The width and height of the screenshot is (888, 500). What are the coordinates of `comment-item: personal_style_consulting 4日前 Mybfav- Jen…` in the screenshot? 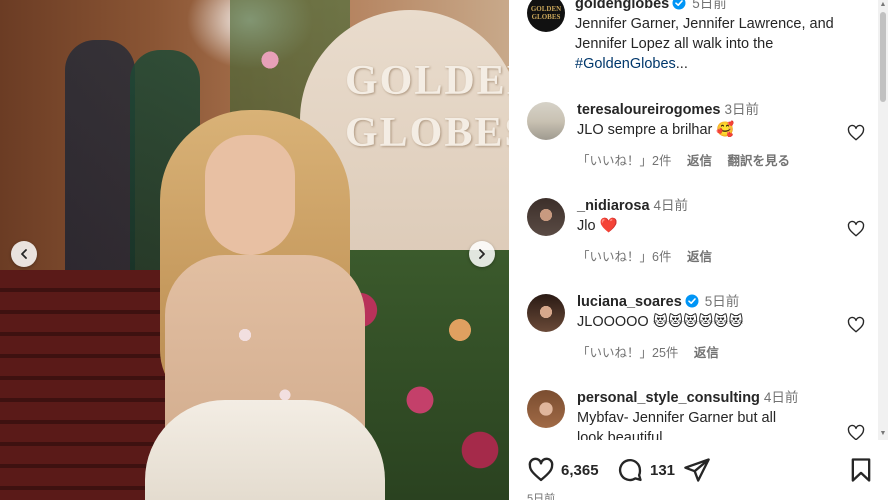 It's located at (699, 415).